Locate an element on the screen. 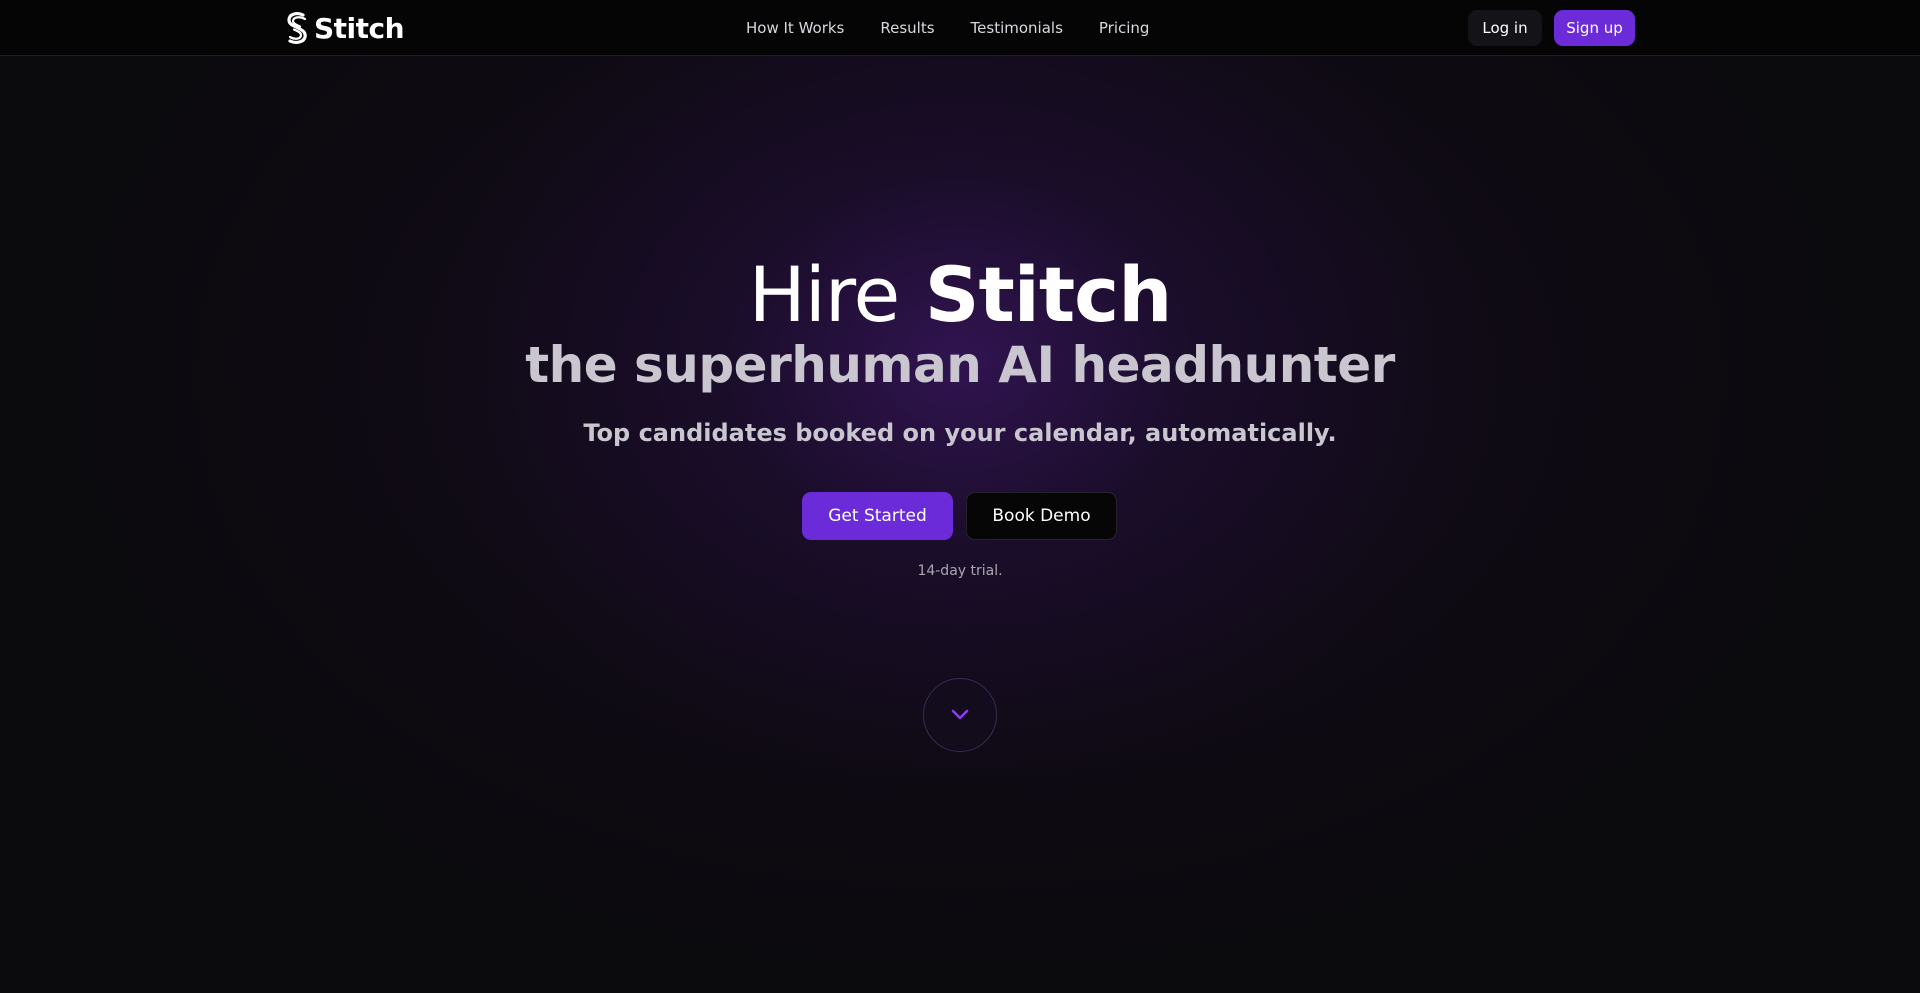  brand-name: Stitch is located at coordinates (359, 28).